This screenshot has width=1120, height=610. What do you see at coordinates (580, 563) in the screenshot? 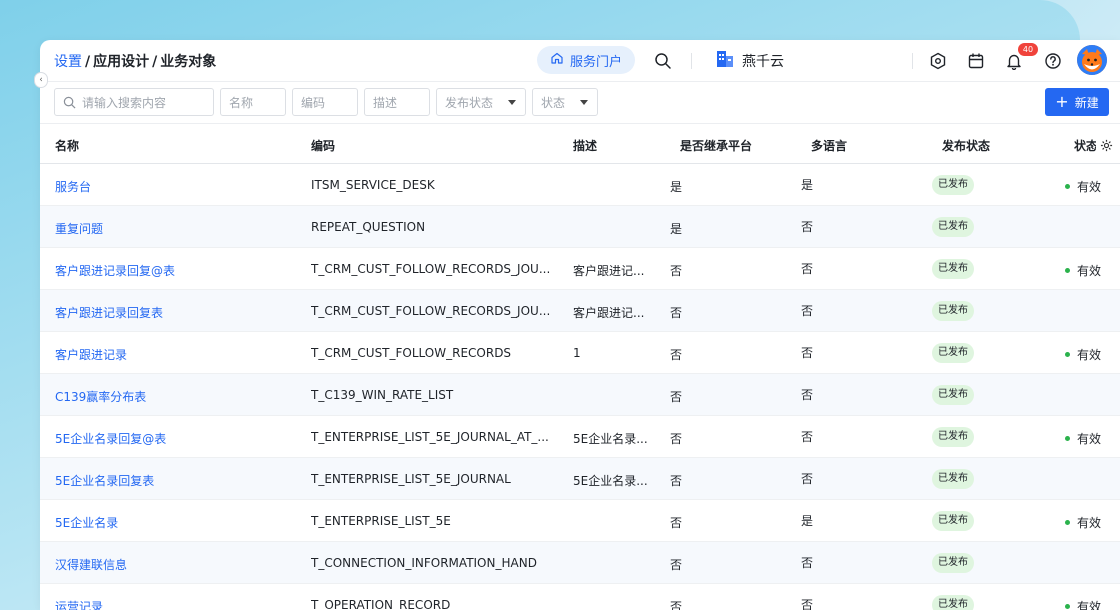
I see `table-row: 汉得建联信息 T_CONNECTION_INFORMATION_HAND 否 否 已发布` at bounding box center [580, 563].